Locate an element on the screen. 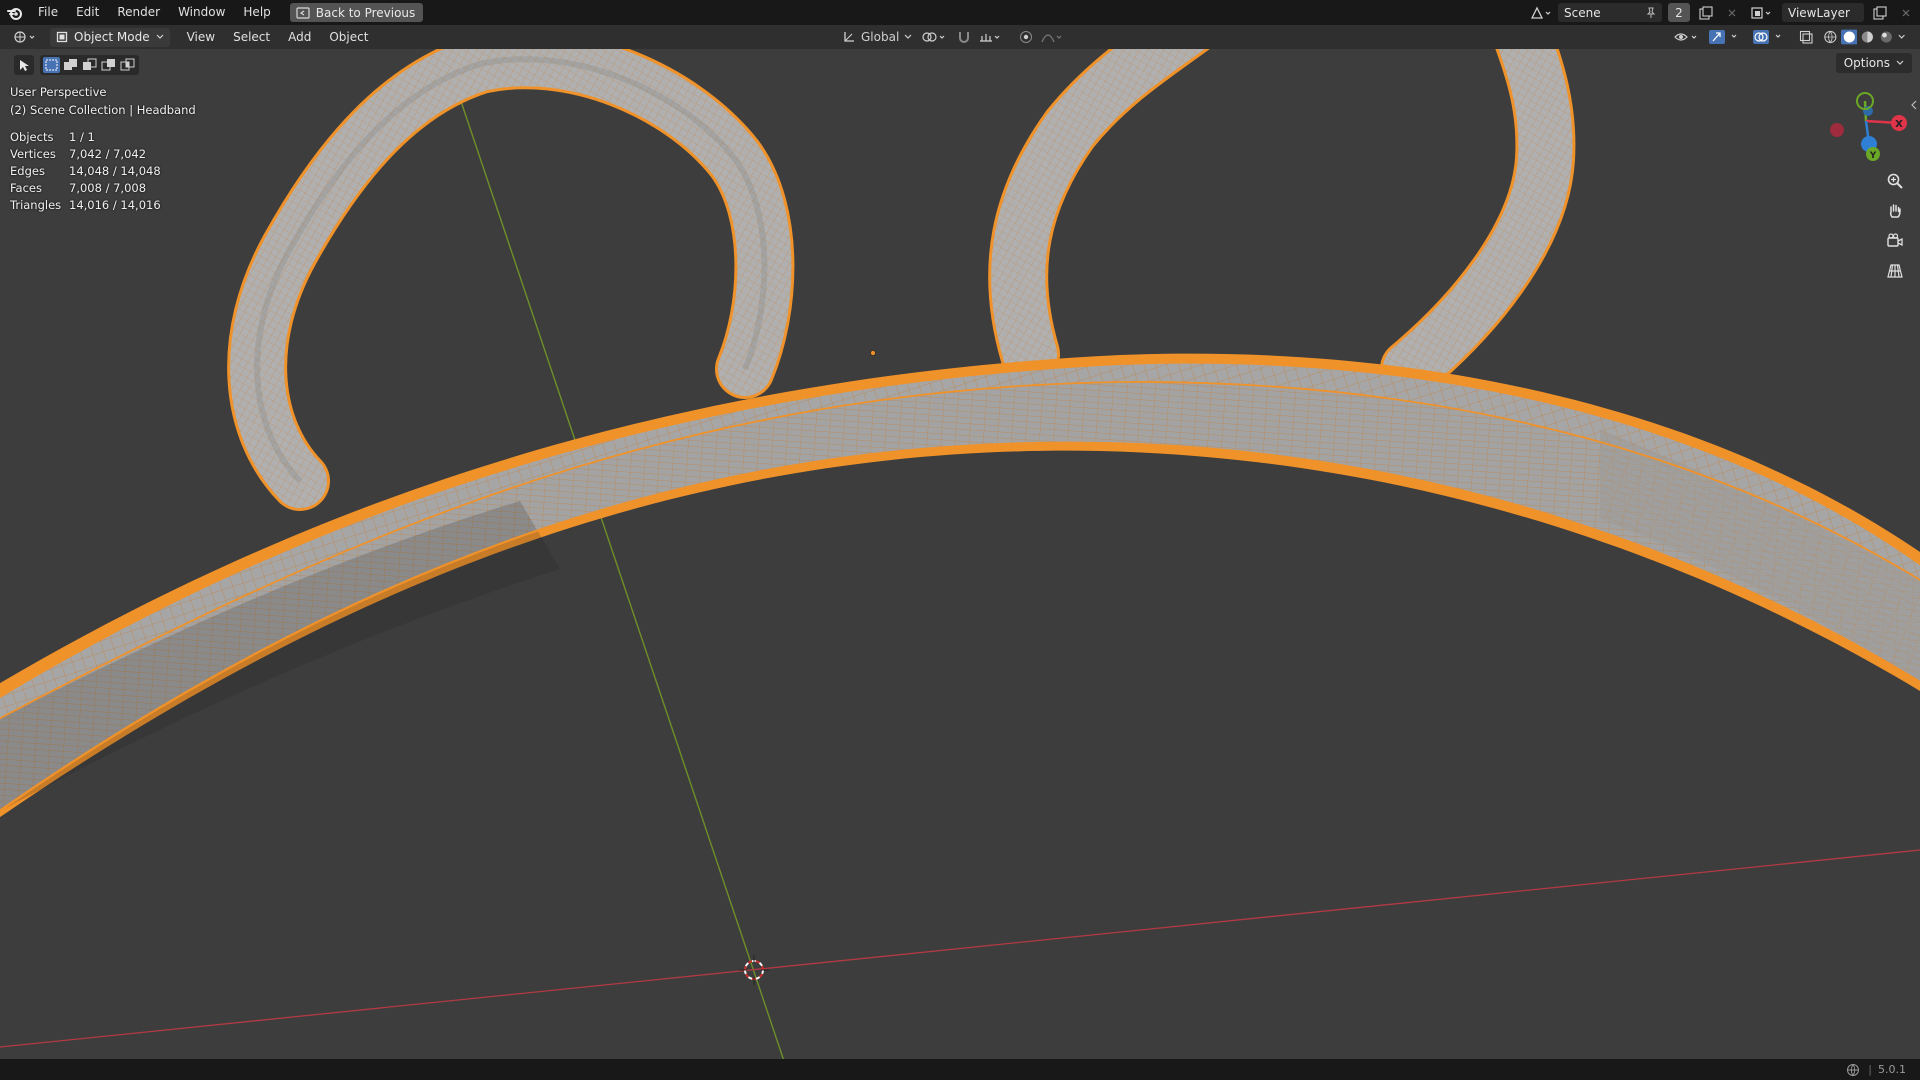 Image resolution: width=1920 pixels, height=1080 pixels. select-tool-button is located at coordinates (24, 65).